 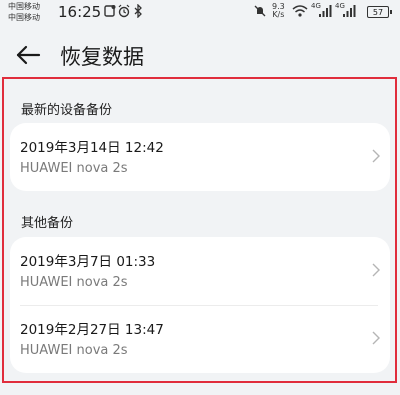 I want to click on arrow-left-icon, so click(x=28, y=55).